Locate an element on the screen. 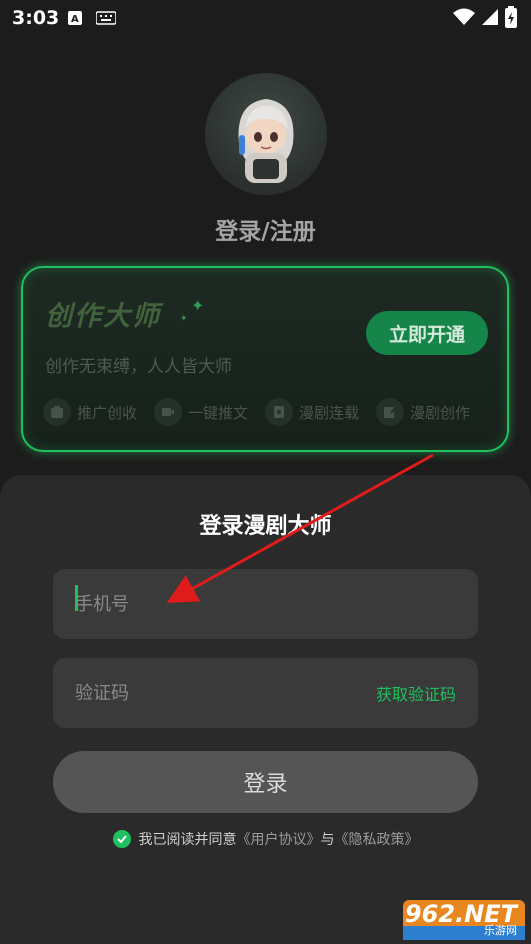  feature-item: 漫剧创作 is located at coordinates (423, 412).